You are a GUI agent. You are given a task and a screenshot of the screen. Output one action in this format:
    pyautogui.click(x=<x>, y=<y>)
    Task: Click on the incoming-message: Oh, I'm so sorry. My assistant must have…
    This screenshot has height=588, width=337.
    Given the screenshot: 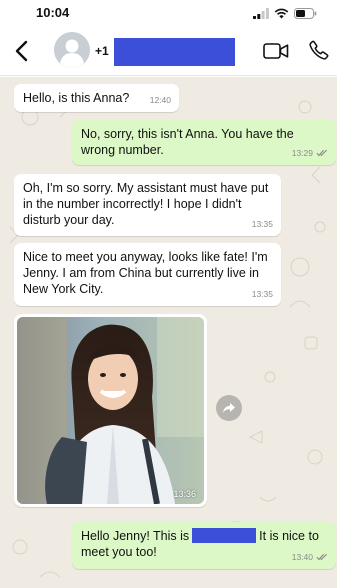 What is the action you would take?
    pyautogui.click(x=147, y=205)
    